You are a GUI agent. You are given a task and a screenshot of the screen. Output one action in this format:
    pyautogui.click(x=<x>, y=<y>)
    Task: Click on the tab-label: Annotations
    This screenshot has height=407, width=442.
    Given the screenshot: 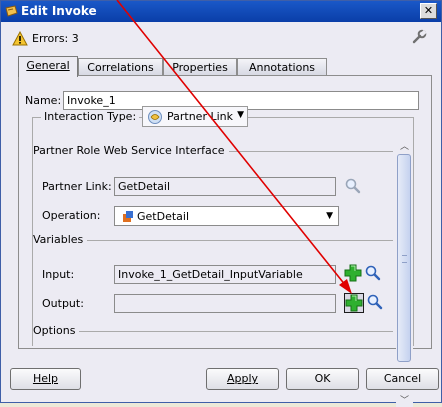 What is the action you would take?
    pyautogui.click(x=282, y=67)
    